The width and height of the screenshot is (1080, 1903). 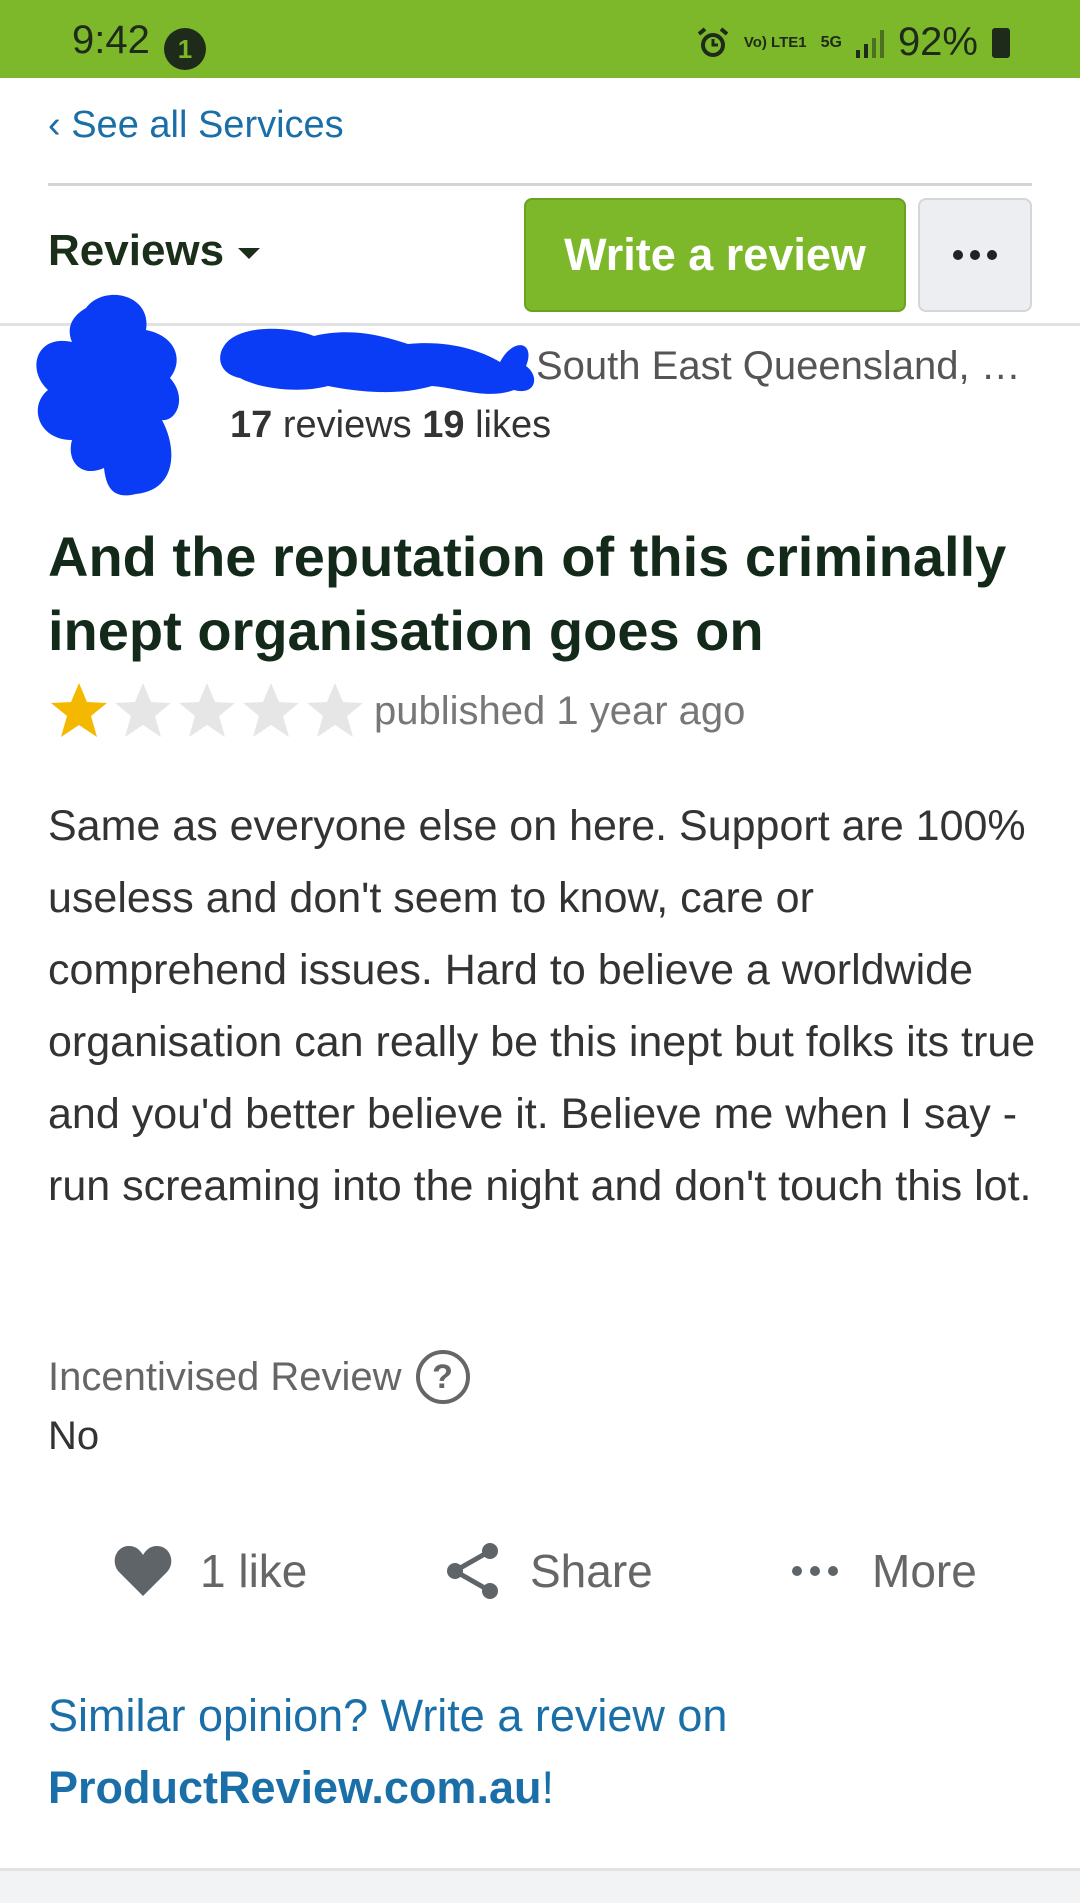 What do you see at coordinates (472, 1571) in the screenshot?
I see `share-icon` at bounding box center [472, 1571].